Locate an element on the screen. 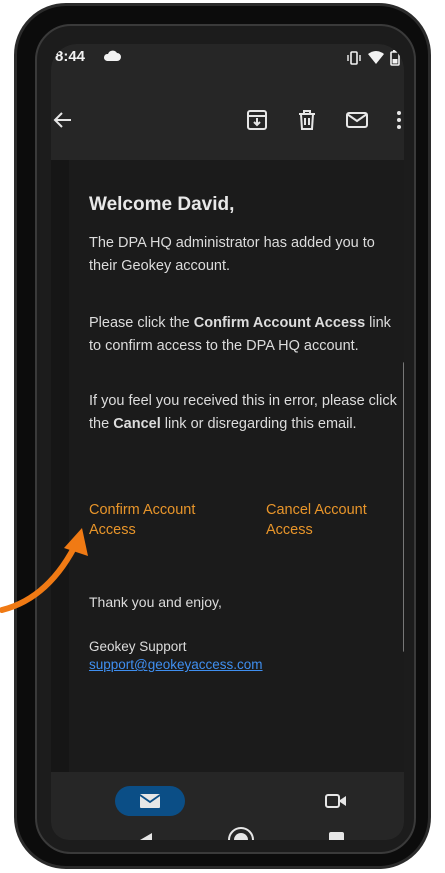 The image size is (445, 873). status-time: 8:44 is located at coordinates (70, 56).